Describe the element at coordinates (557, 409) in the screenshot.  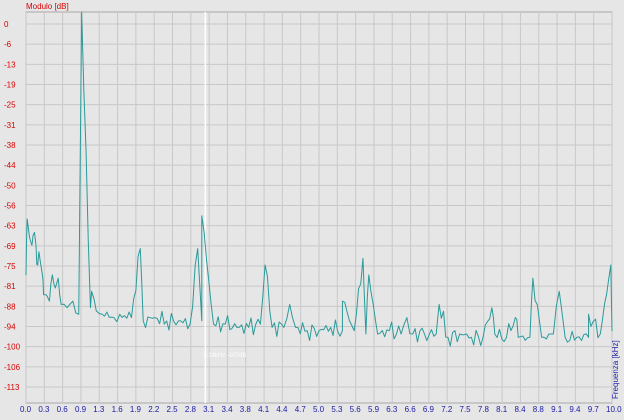
I see `x-tick-label: 9.1` at that location.